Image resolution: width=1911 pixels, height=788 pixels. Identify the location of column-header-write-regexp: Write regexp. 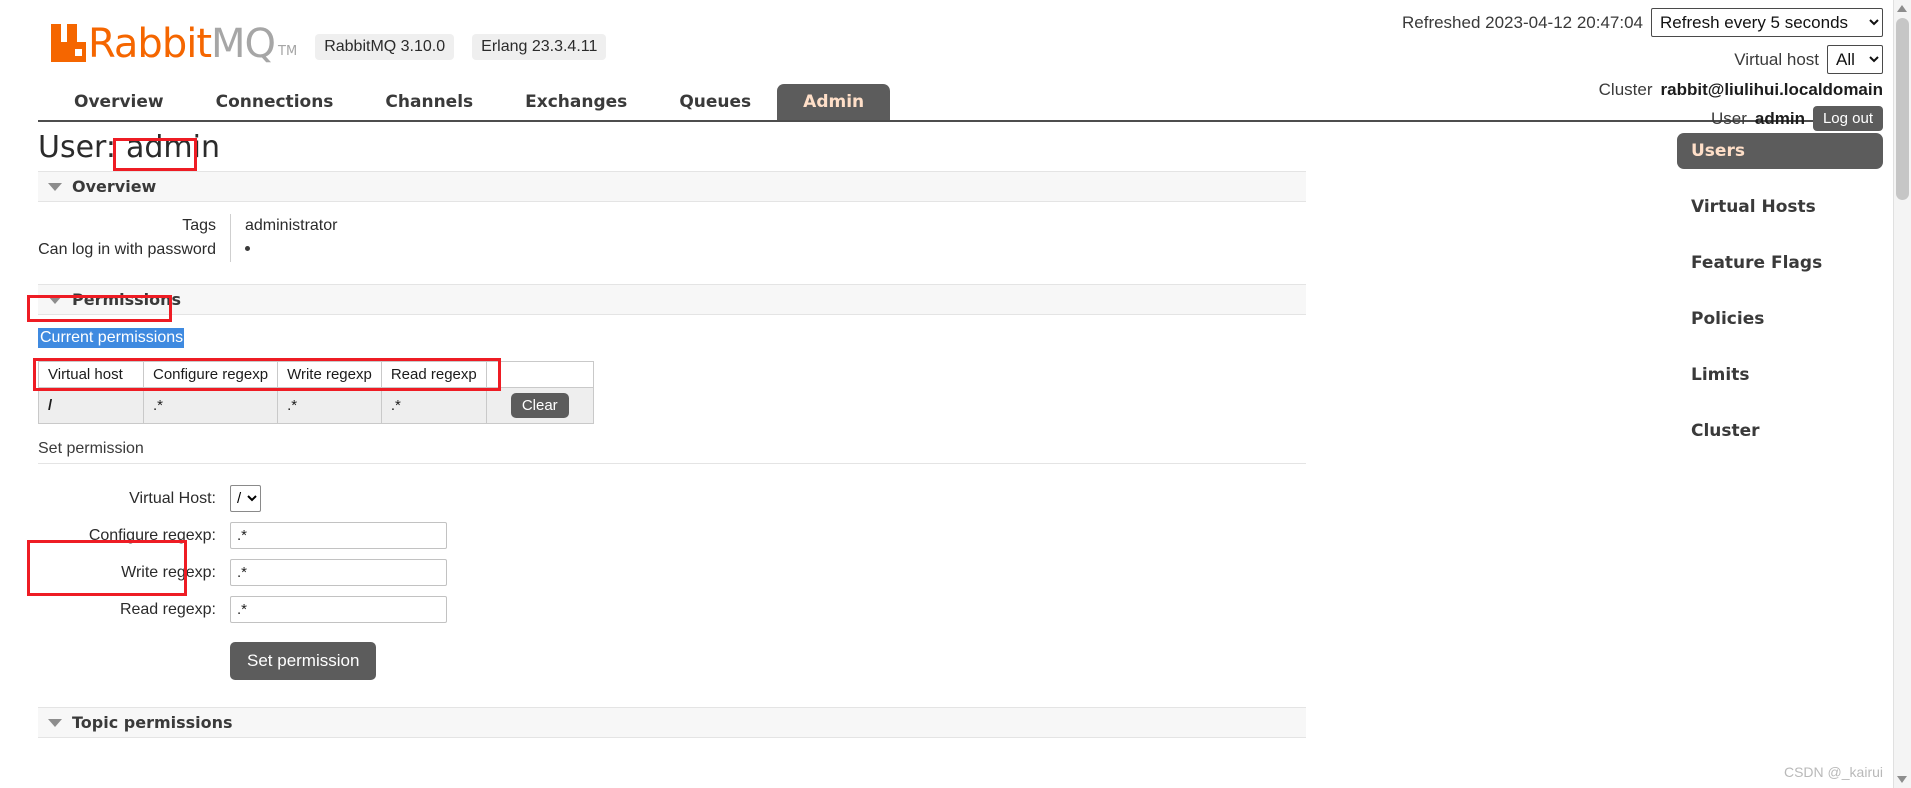
(329, 374).